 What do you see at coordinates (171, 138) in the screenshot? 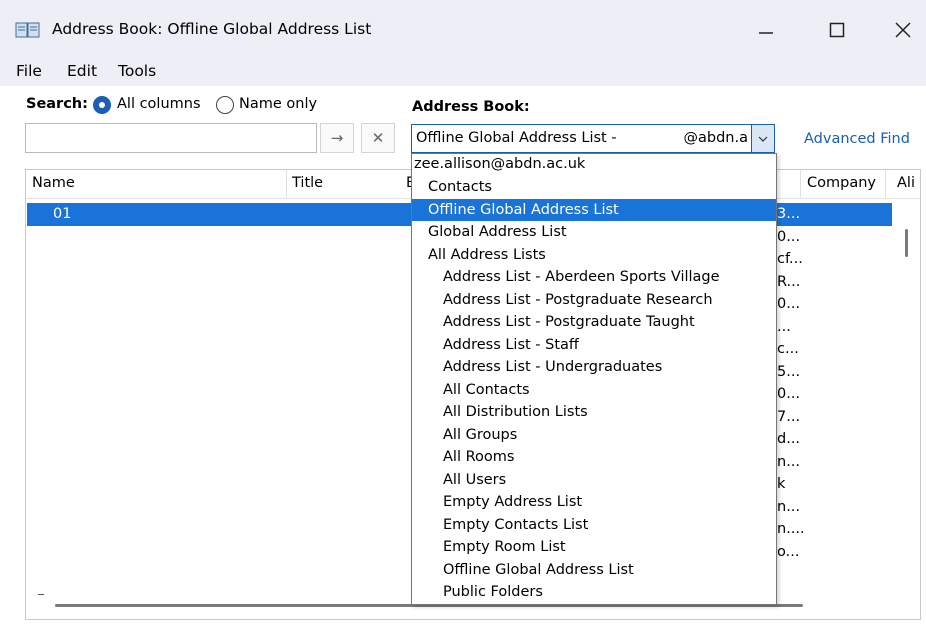
I see `search-input` at bounding box center [171, 138].